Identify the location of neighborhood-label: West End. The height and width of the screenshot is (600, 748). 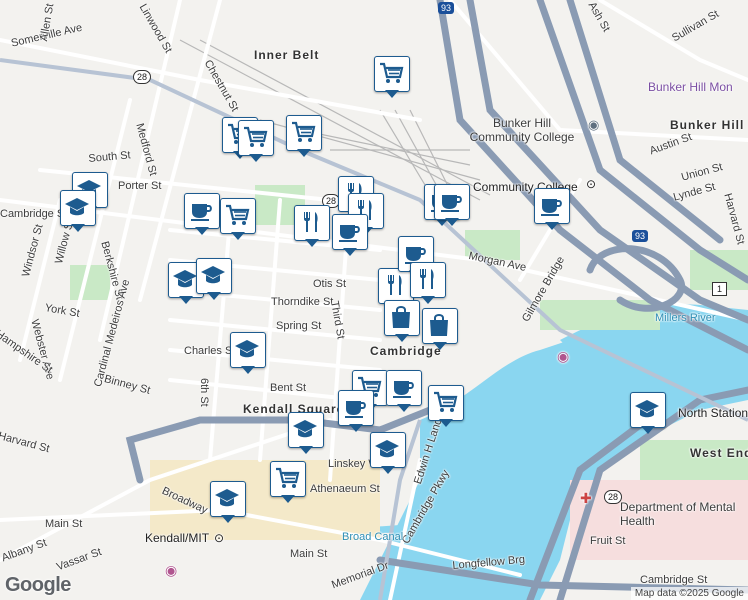
(719, 453).